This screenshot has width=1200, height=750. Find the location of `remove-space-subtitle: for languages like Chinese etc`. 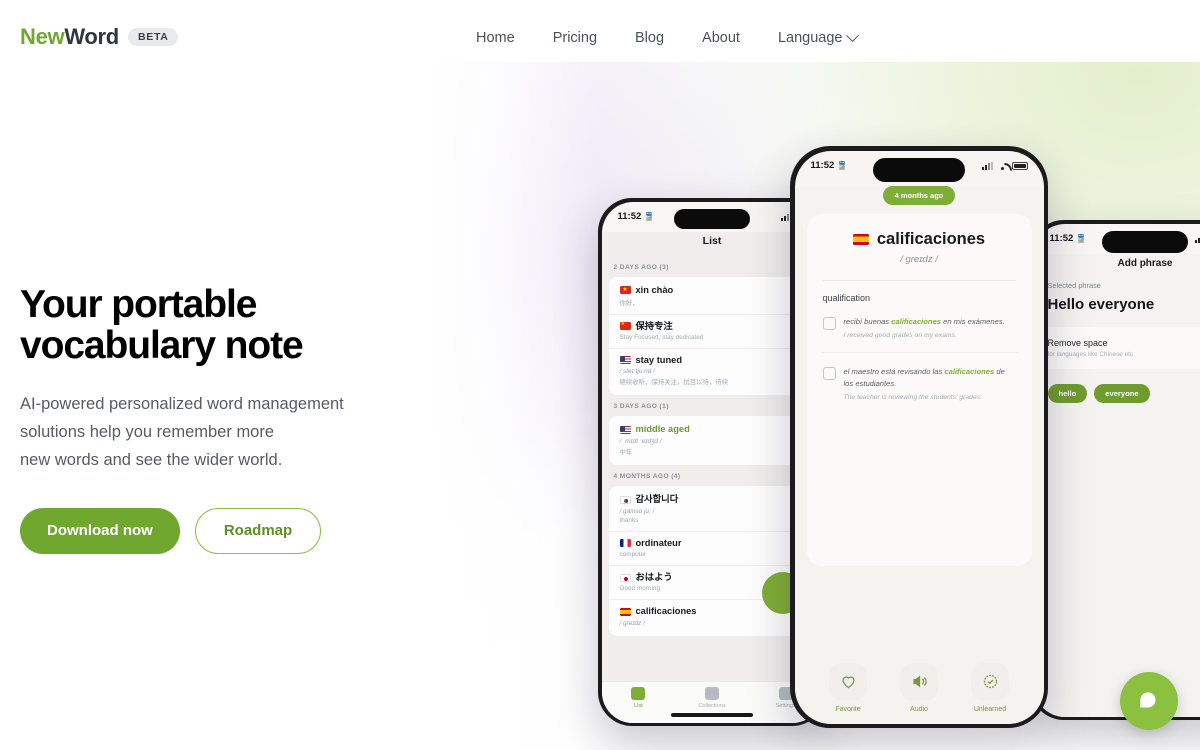

remove-space-subtitle: for languages like Chinese etc is located at coordinates (1090, 354).